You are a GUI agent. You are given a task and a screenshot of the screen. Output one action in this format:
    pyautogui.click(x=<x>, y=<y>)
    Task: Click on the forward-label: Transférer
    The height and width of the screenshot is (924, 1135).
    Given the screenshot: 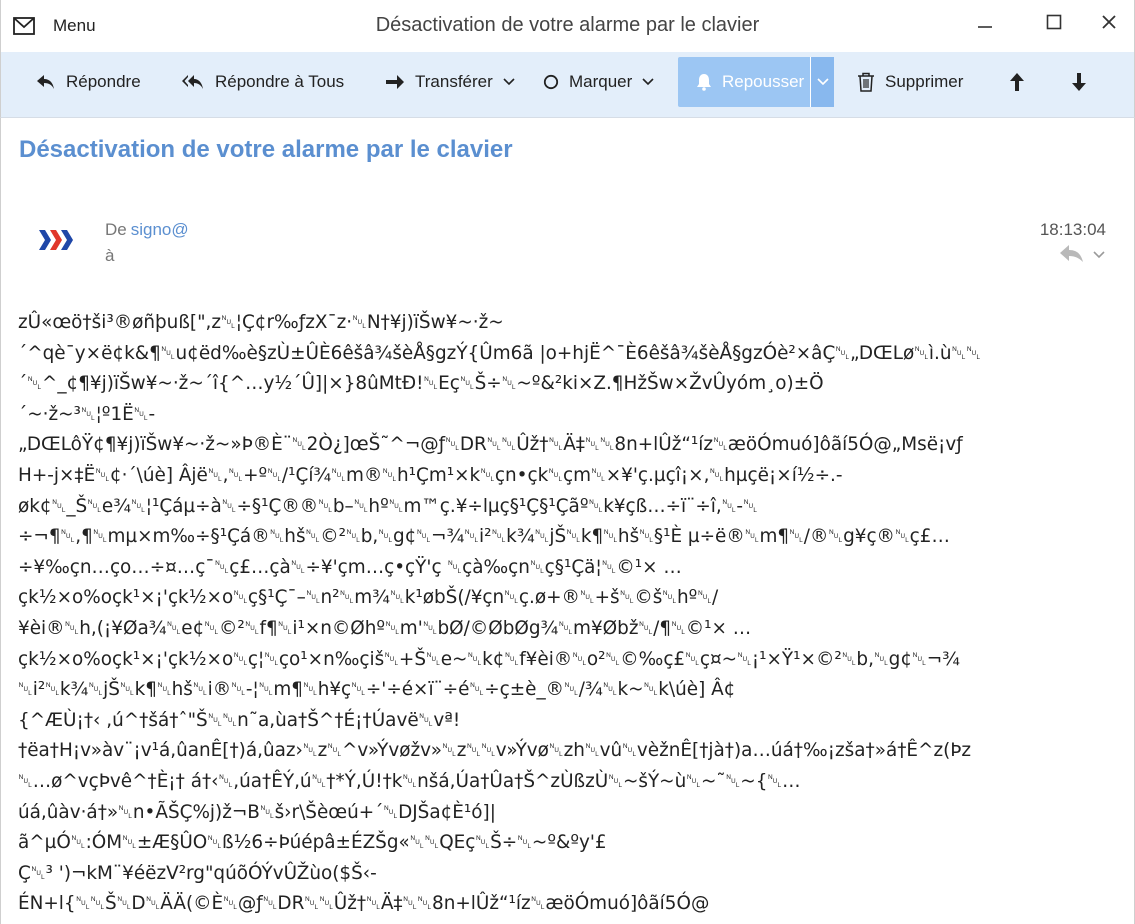 What is the action you would take?
    pyautogui.click(x=454, y=81)
    